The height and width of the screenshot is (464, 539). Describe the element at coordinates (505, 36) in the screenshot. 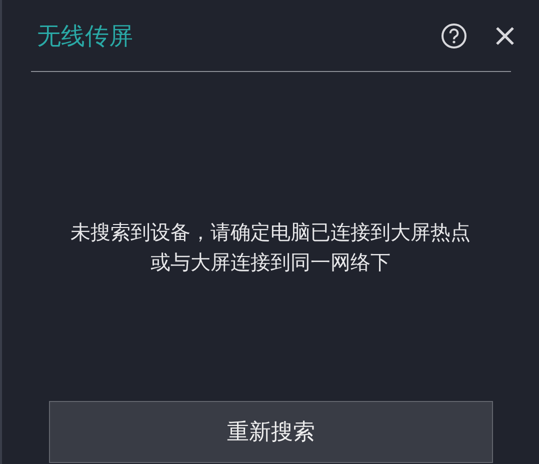

I see `close-icon` at that location.